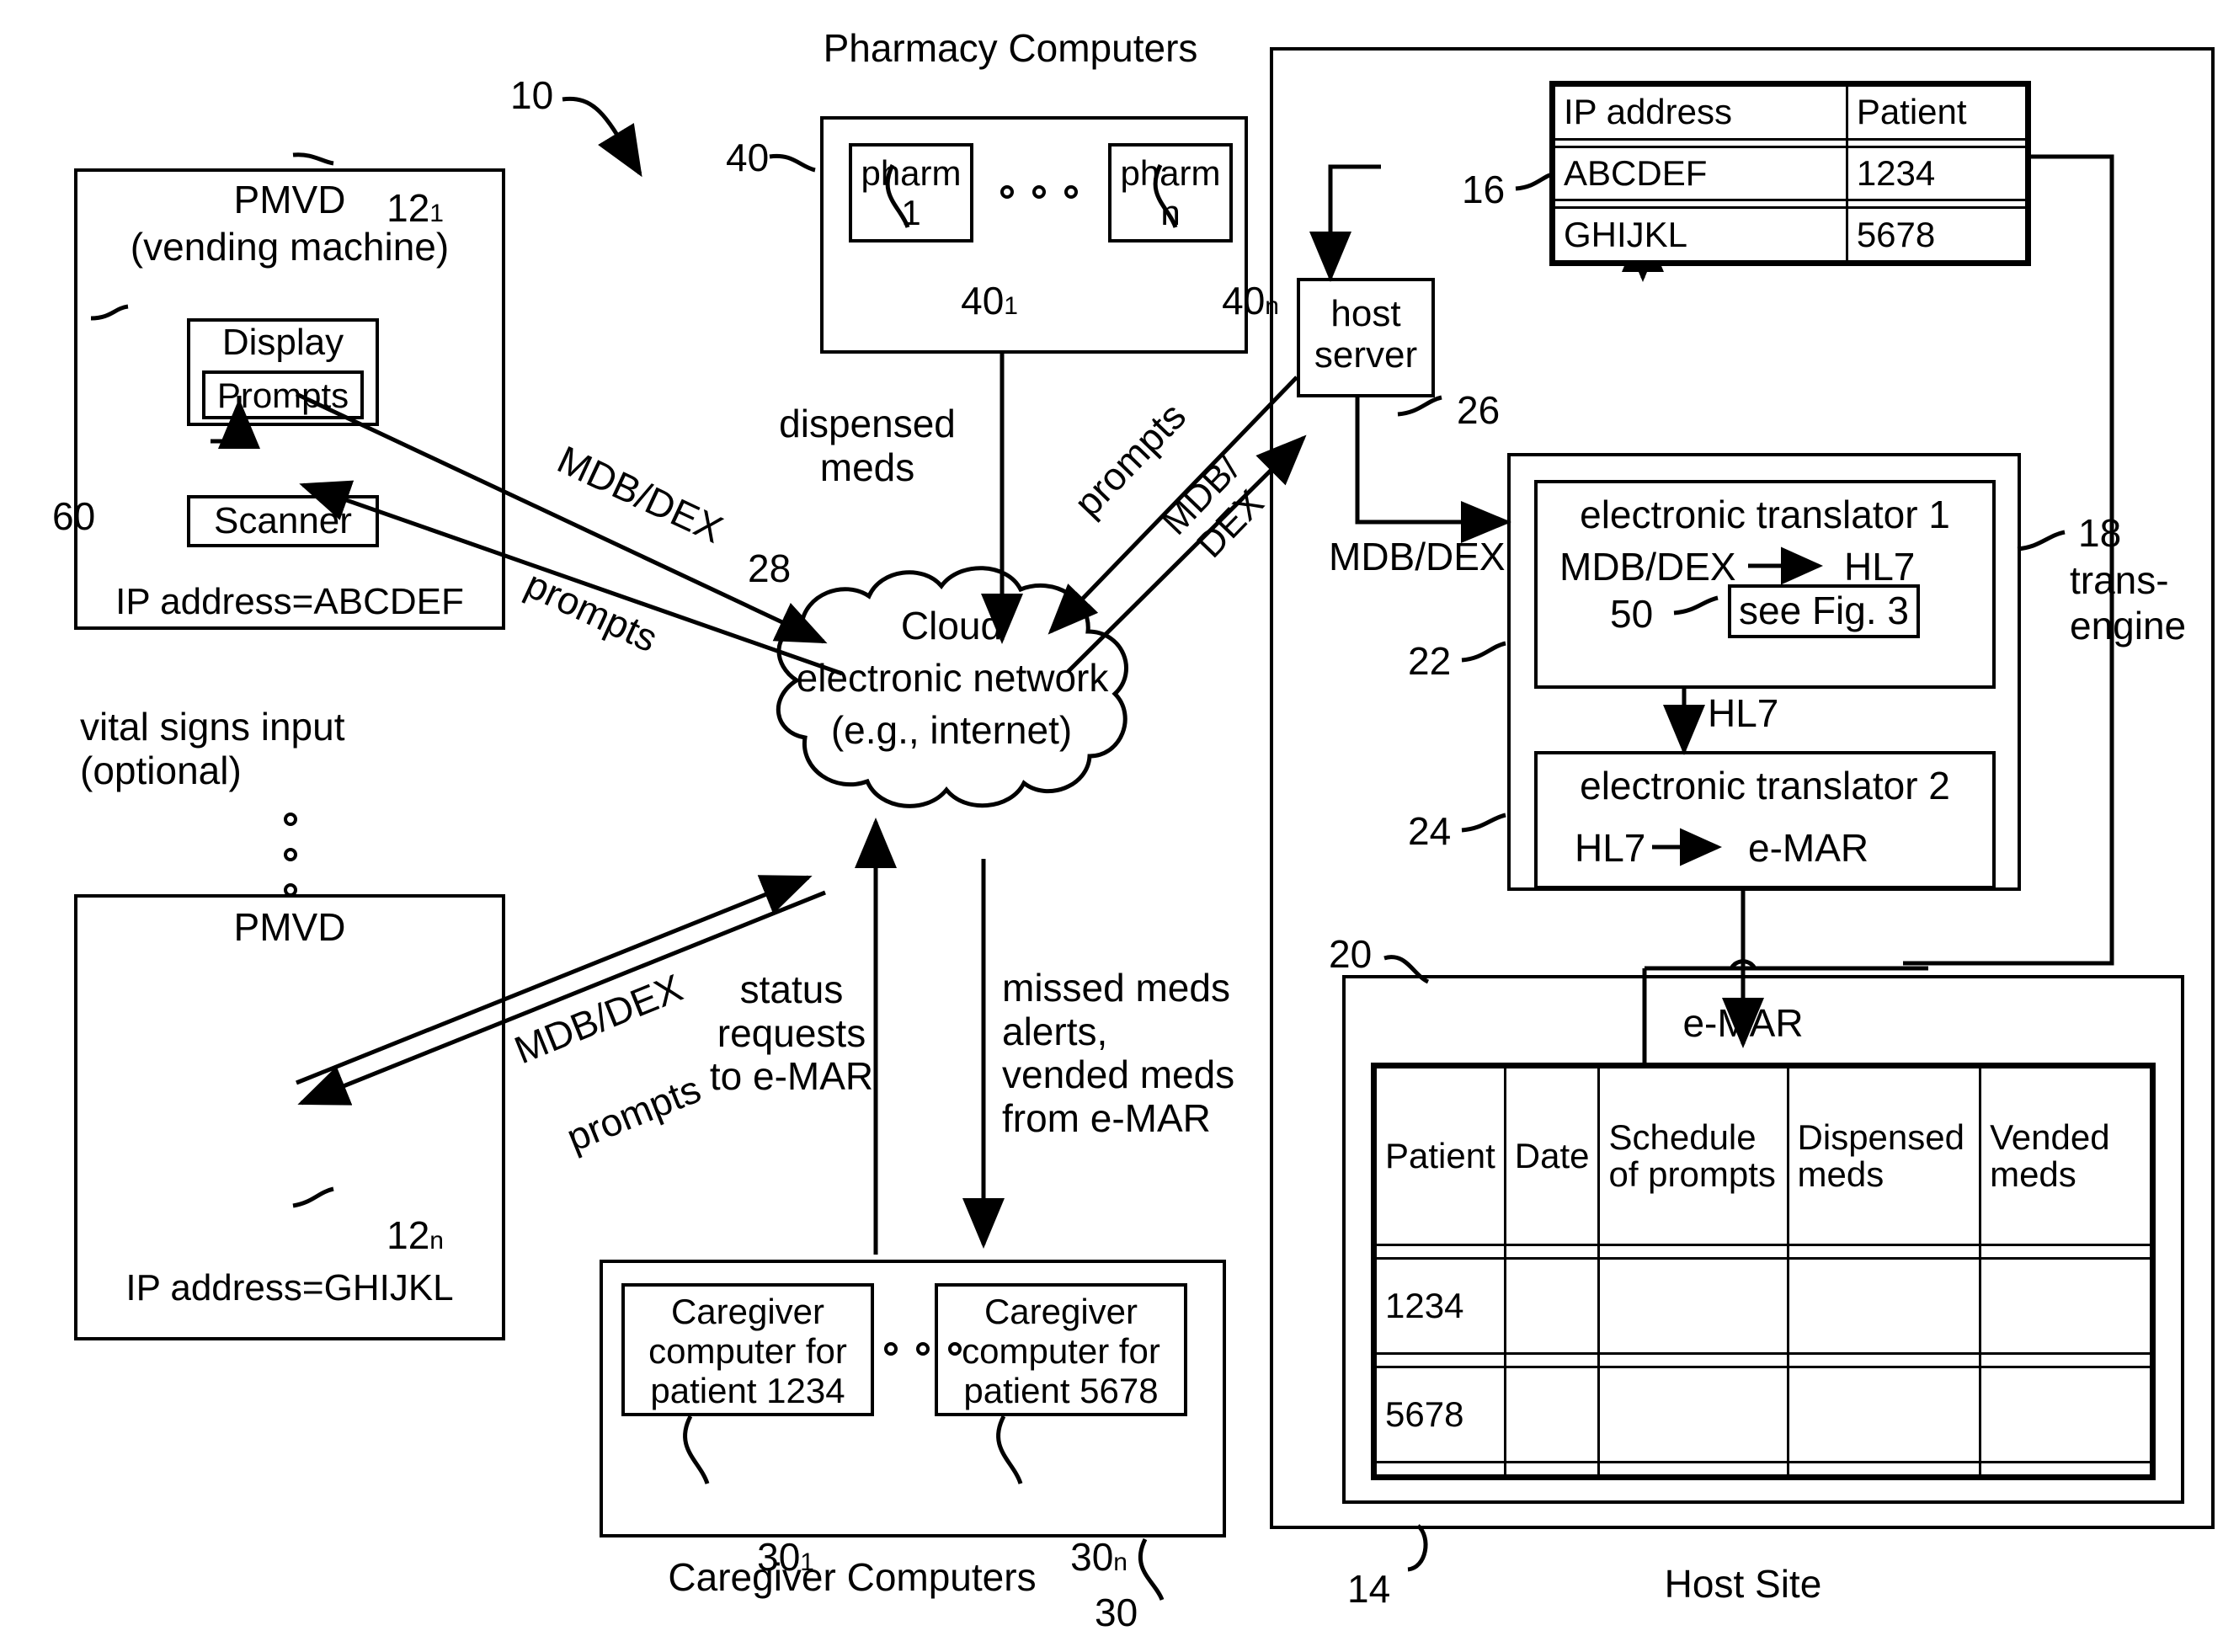  I want to click on pharmacy-heading: Pharmacy Computers, so click(1011, 48).